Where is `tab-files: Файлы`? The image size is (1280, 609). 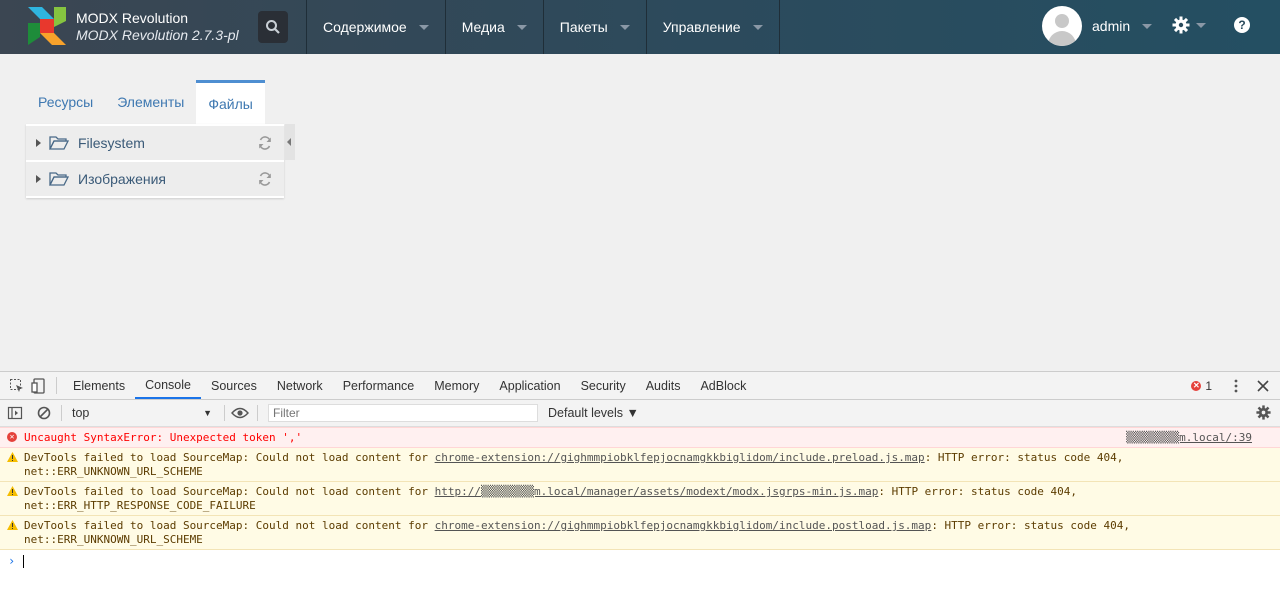 tab-files: Файлы is located at coordinates (230, 102).